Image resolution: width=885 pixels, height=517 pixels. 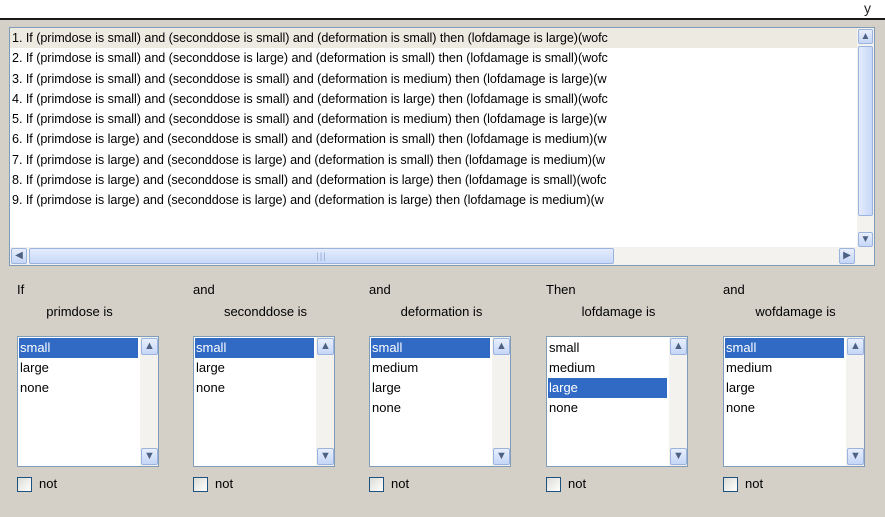 What do you see at coordinates (442, 10) in the screenshot?
I see `window-top-strip: y` at bounding box center [442, 10].